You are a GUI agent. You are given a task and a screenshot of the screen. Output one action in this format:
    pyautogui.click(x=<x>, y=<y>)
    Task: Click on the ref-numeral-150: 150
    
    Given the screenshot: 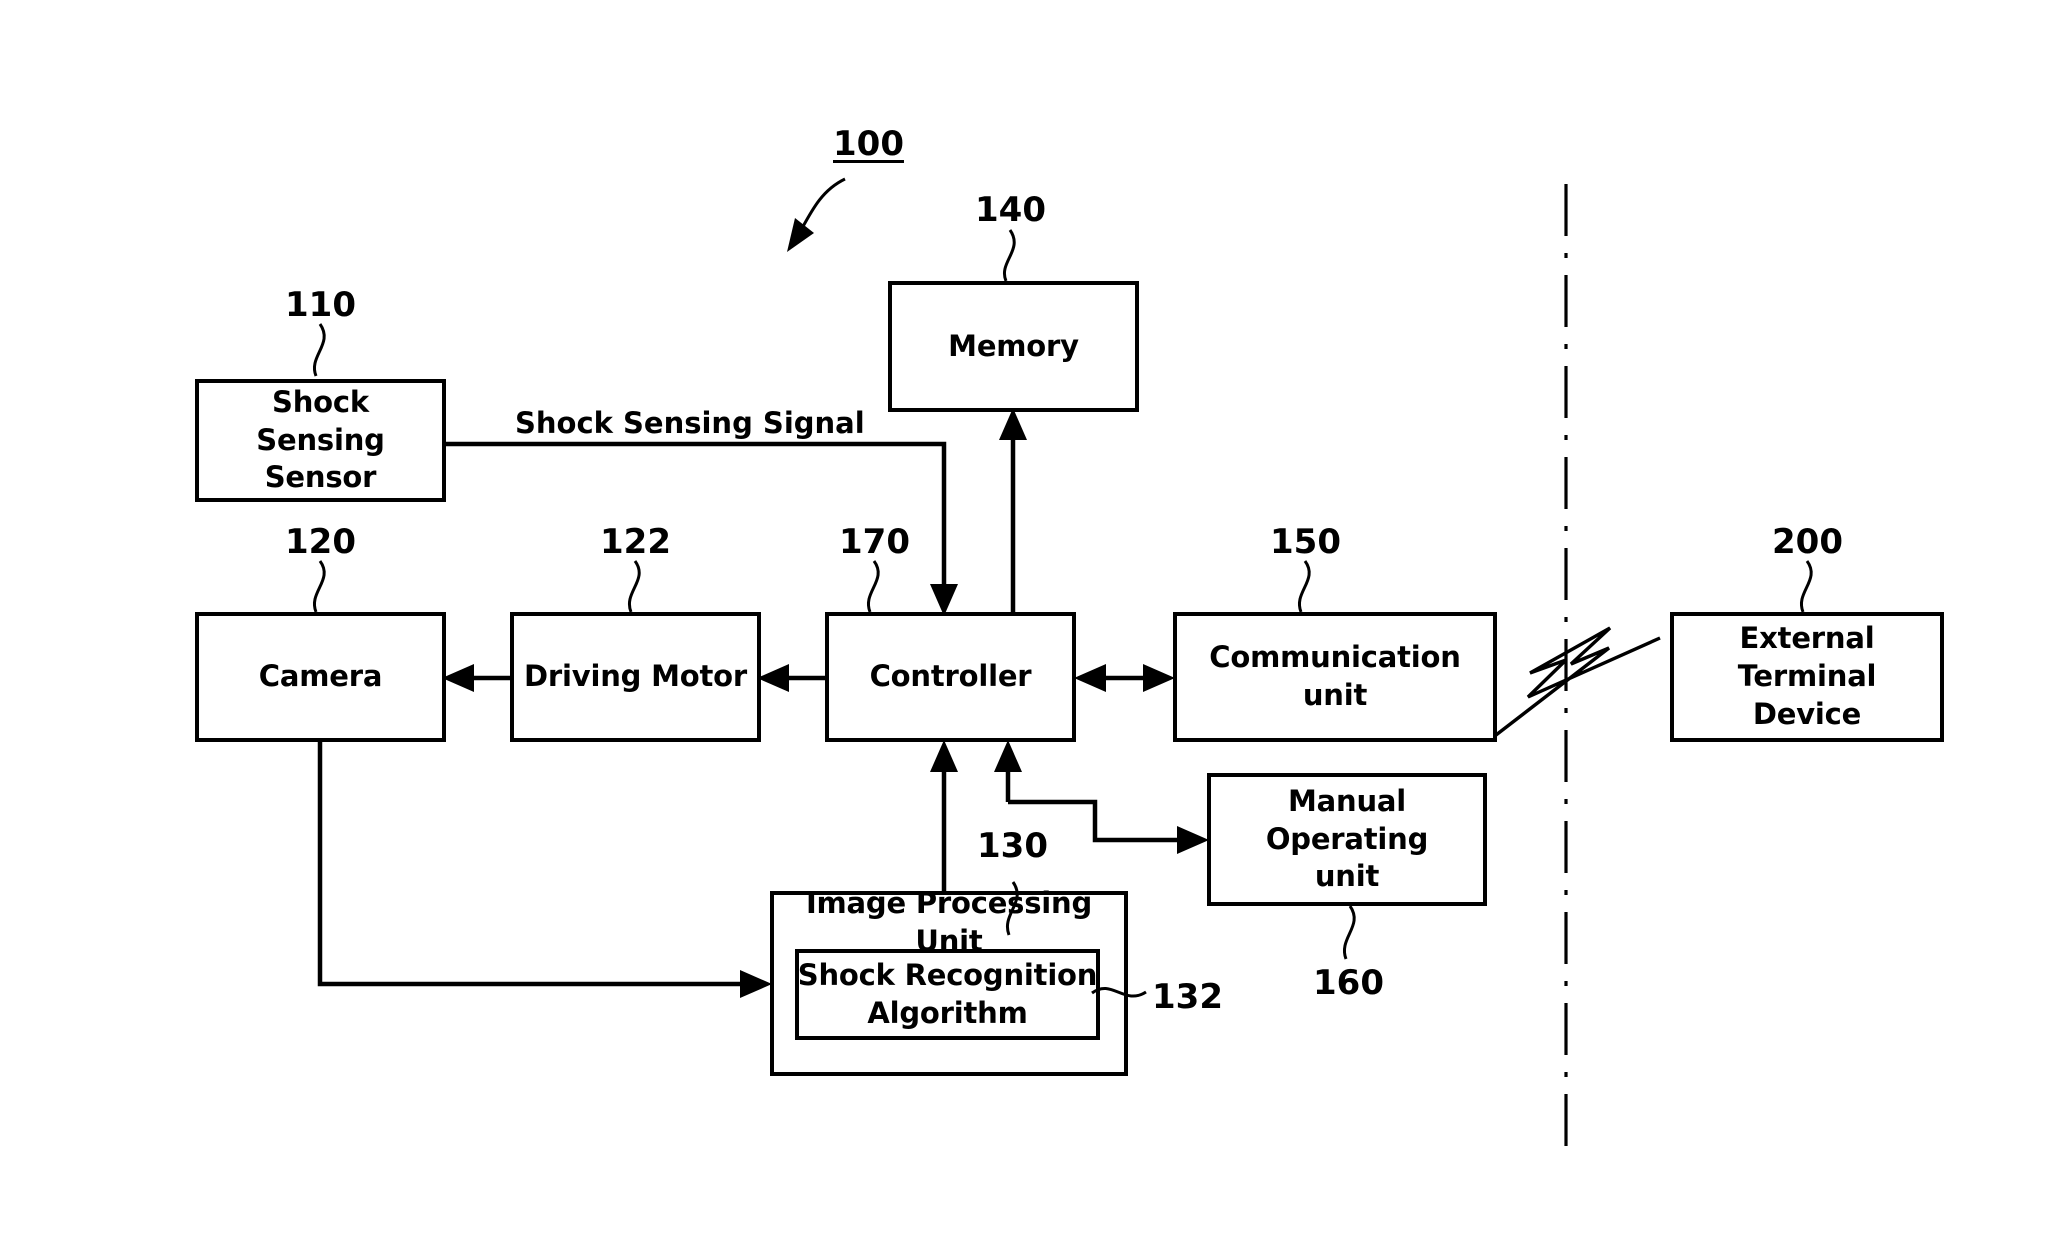 What is the action you would take?
    pyautogui.click(x=1305, y=542)
    